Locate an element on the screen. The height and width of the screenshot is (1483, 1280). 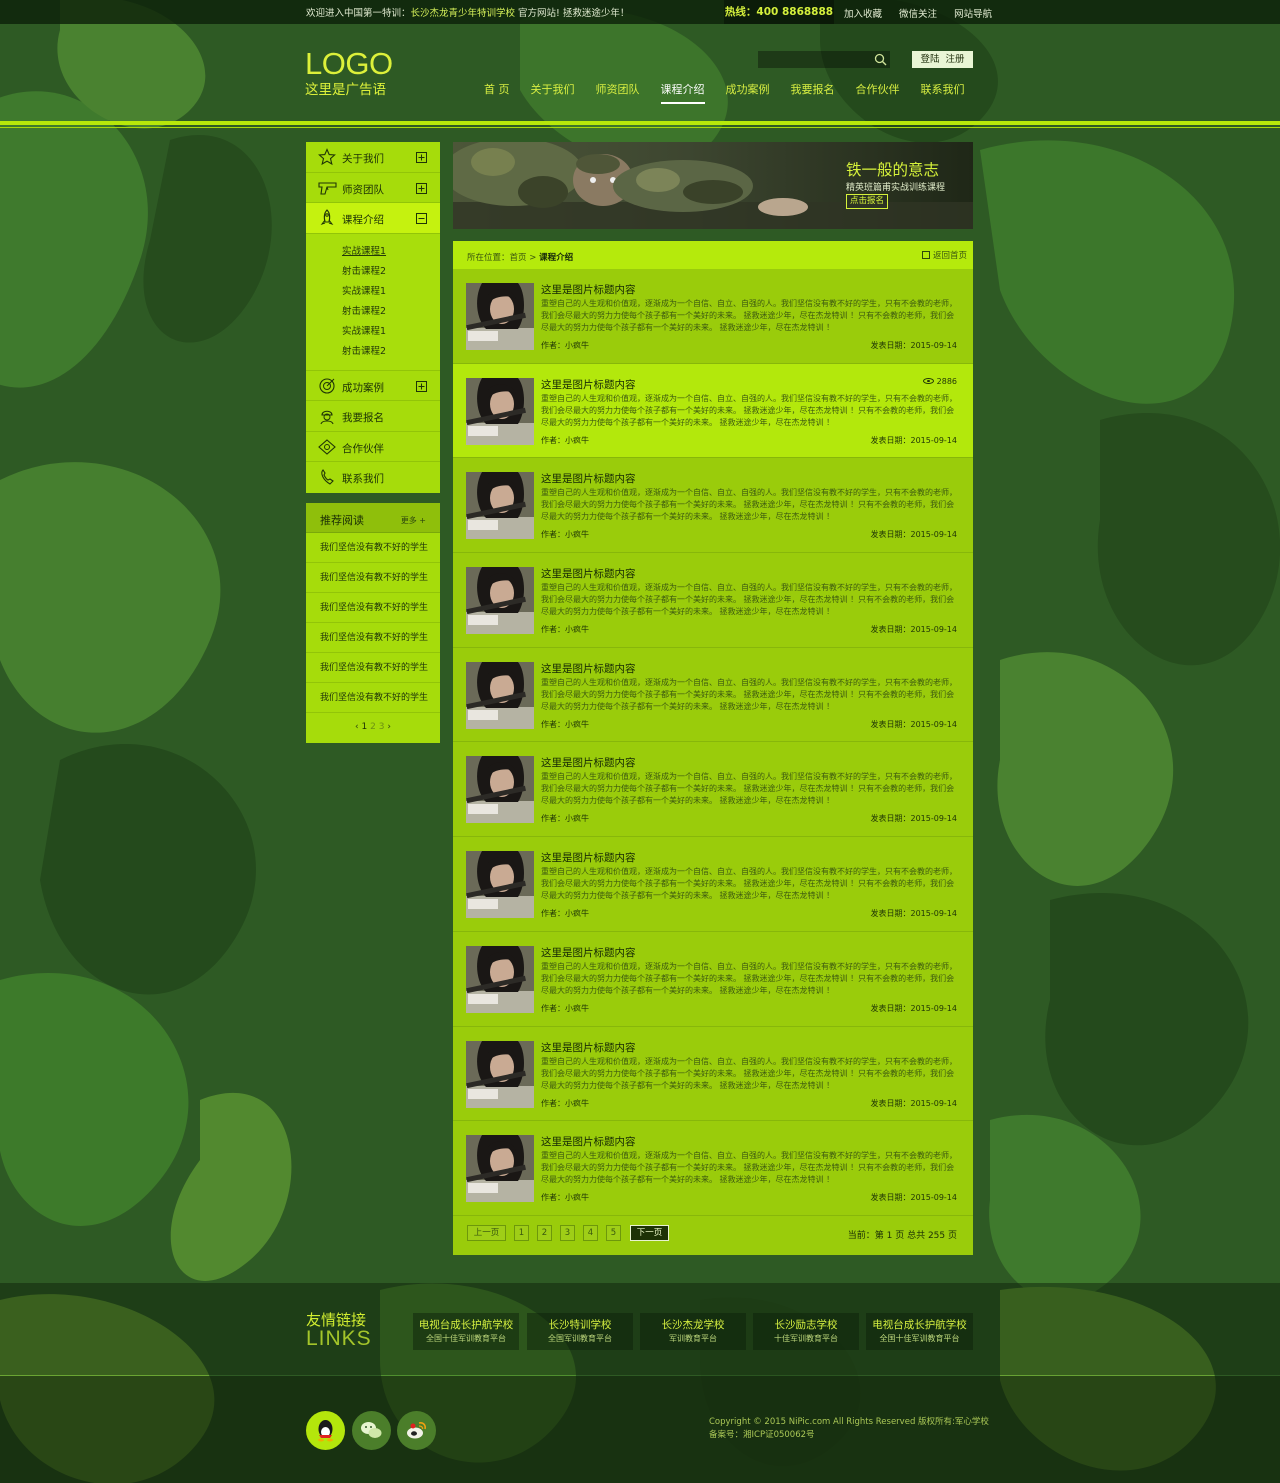
register-link: 注册 is located at coordinates (955, 59).